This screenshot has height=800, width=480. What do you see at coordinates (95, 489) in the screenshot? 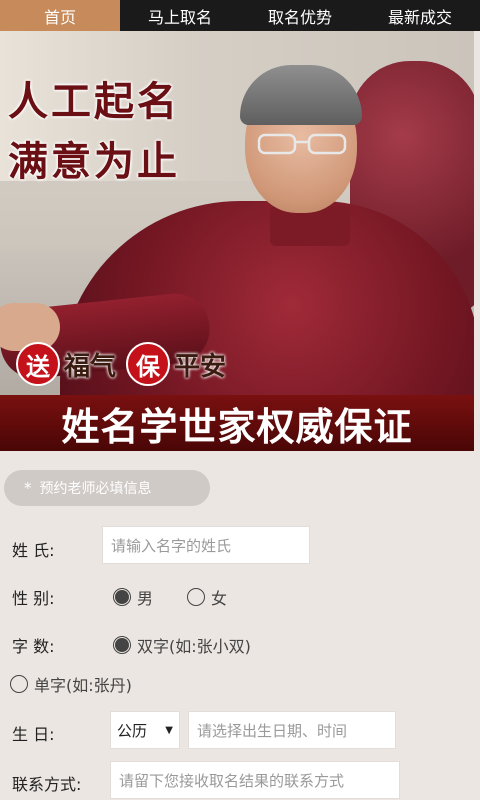
I see `notice-label: 预约老师必填信息` at bounding box center [95, 489].